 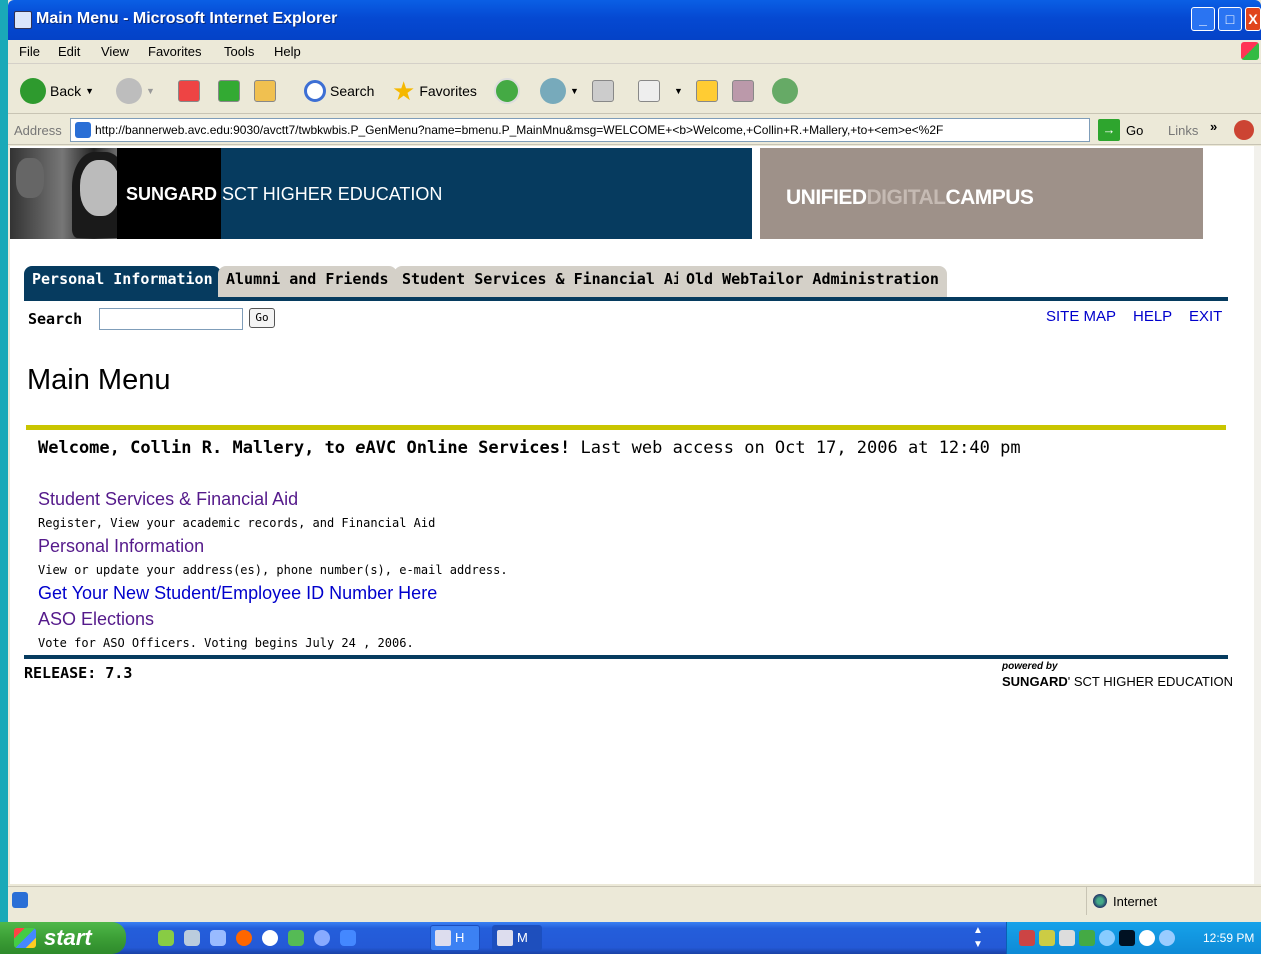 What do you see at coordinates (1203, 19) in the screenshot?
I see `minimize-button: _` at bounding box center [1203, 19].